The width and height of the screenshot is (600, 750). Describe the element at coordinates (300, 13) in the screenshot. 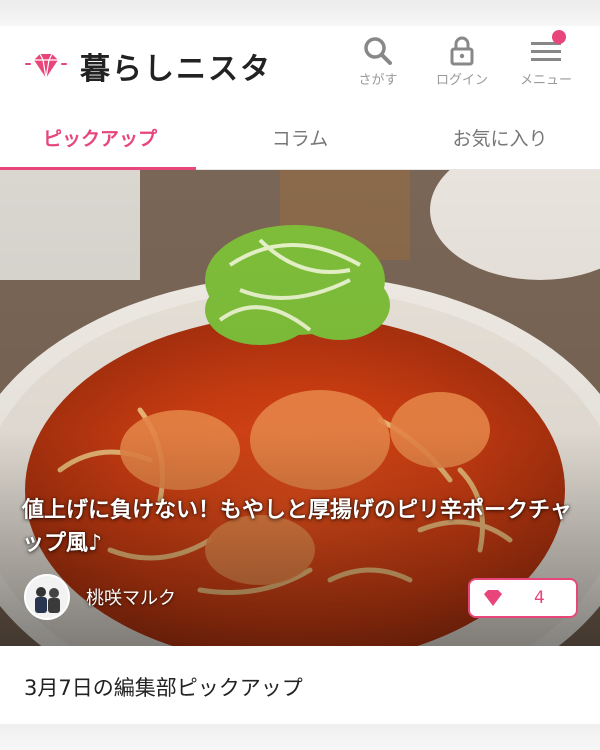

I see `top-strip` at that location.